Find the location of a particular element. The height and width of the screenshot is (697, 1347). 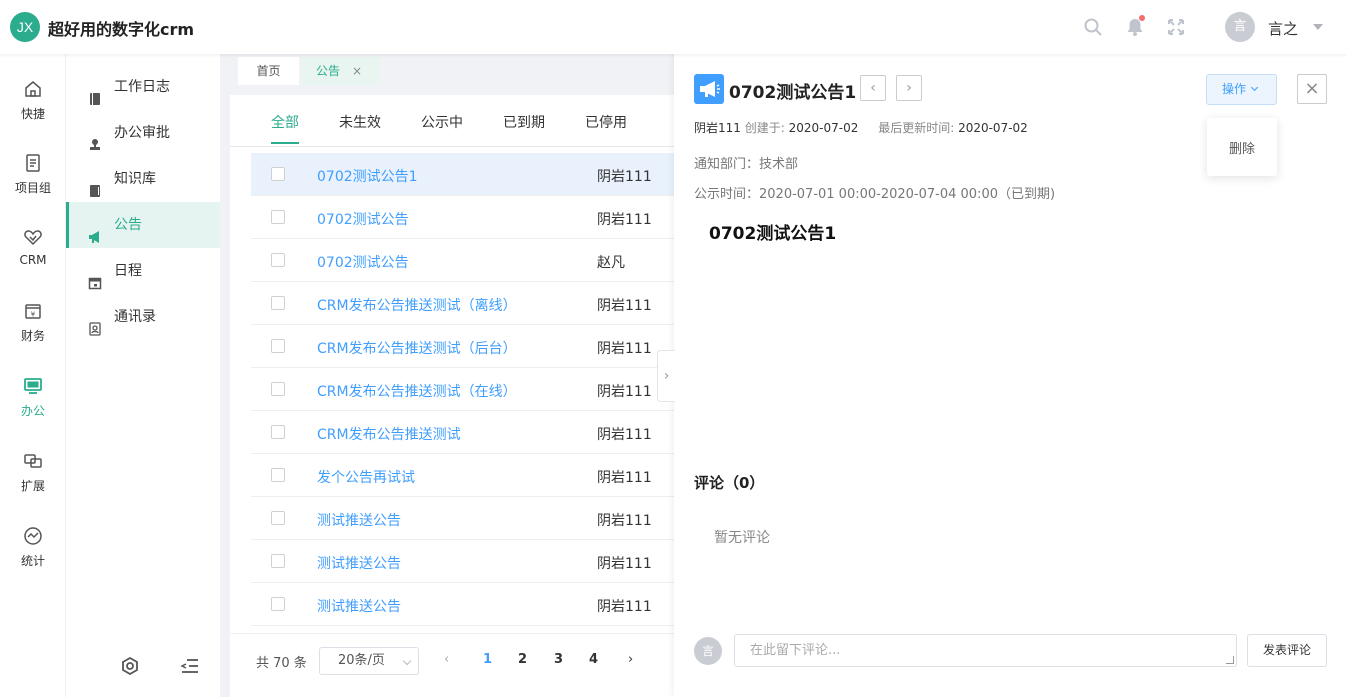

total-count: 共 70 条 is located at coordinates (281, 663).